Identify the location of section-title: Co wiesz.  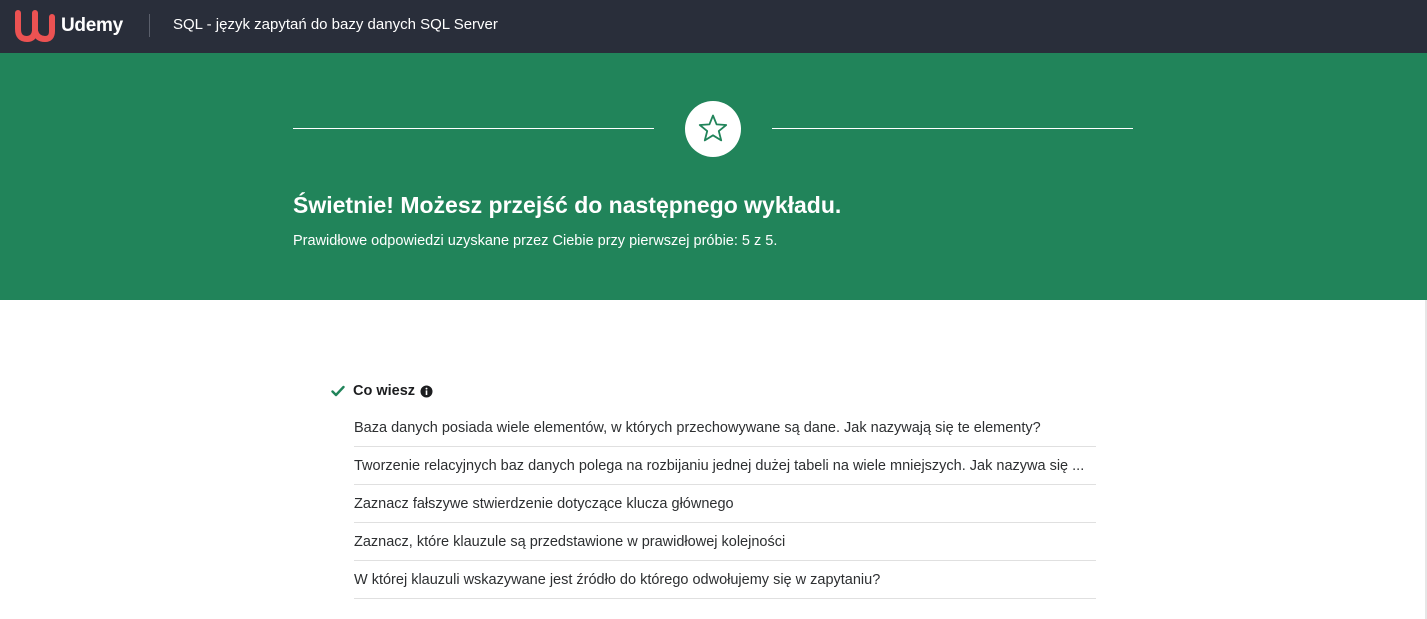
(384, 391).